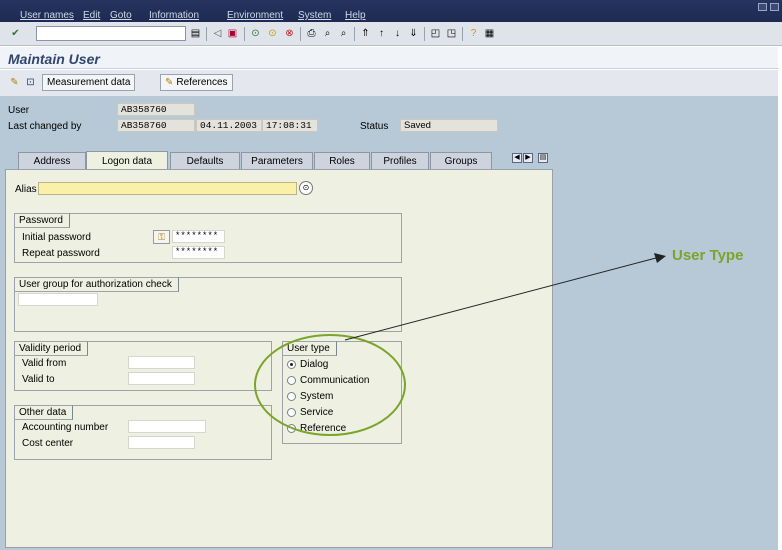 The width and height of the screenshot is (782, 550). What do you see at coordinates (708, 255) in the screenshot?
I see `annotation-label: User Type` at bounding box center [708, 255].